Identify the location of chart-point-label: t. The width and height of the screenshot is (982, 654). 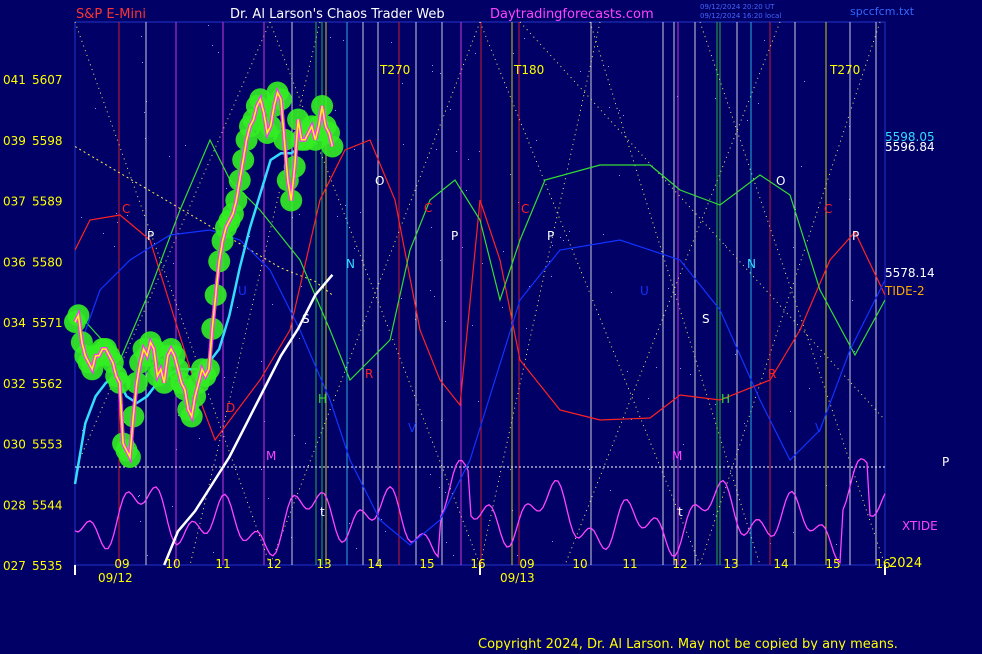
(680, 512).